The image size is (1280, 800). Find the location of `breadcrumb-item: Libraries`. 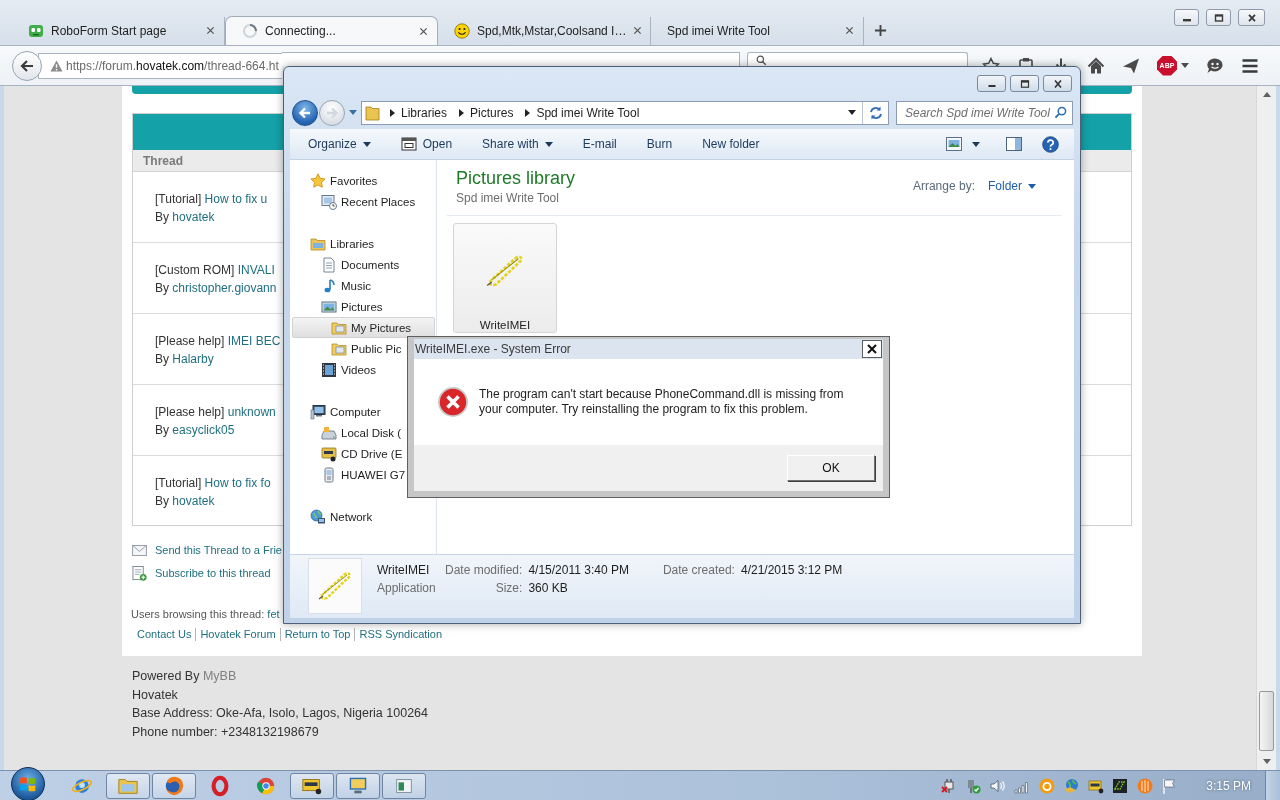

breadcrumb-item: Libraries is located at coordinates (424, 112).